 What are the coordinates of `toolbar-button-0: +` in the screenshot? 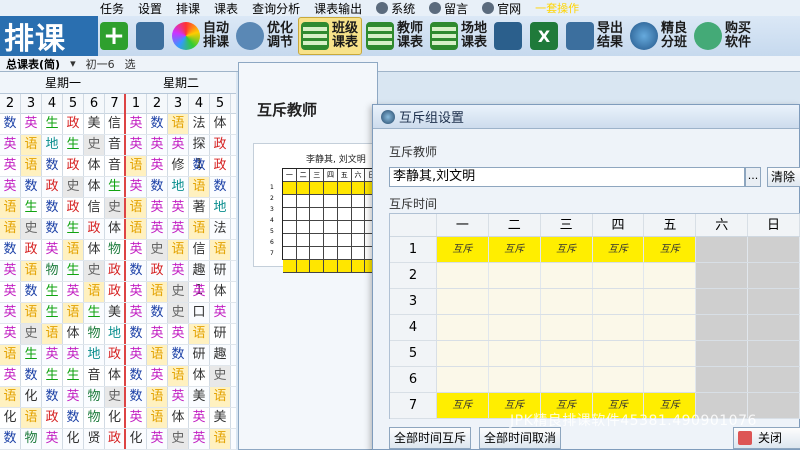 It's located at (115, 36).